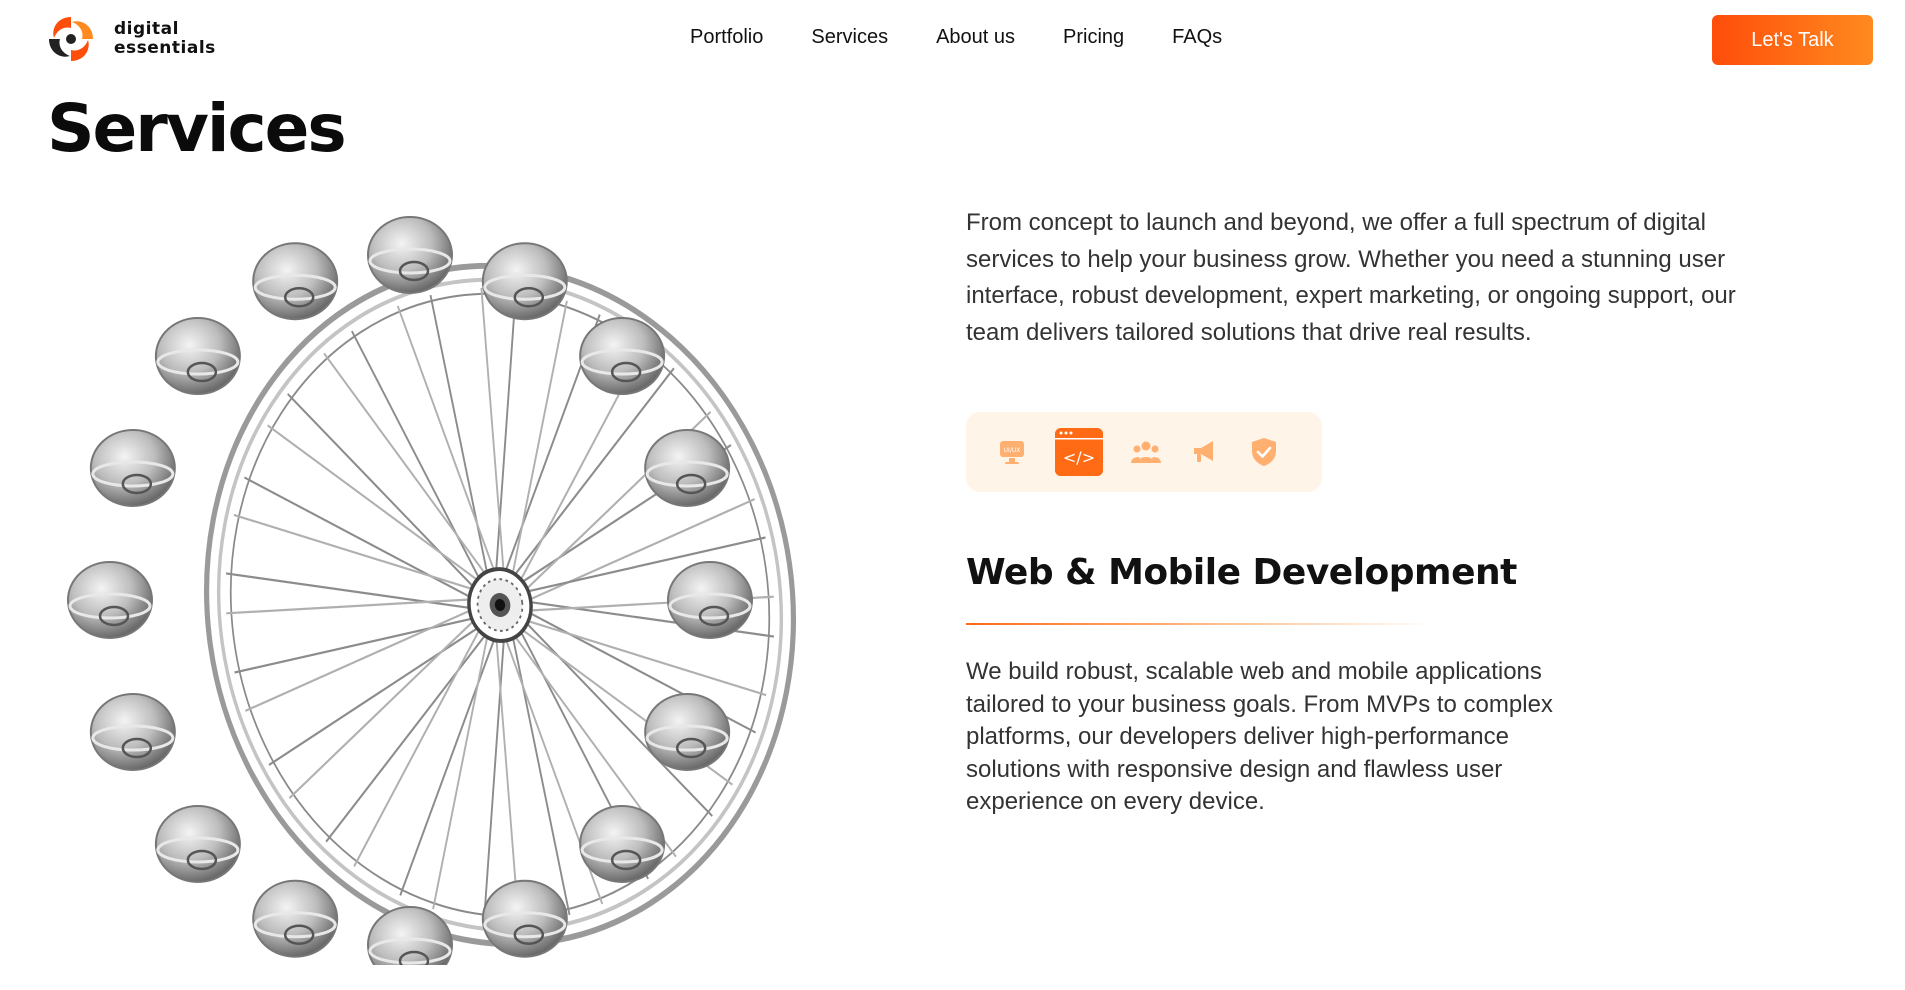 This screenshot has width=1905, height=990. Describe the element at coordinates (1241, 572) in the screenshot. I see `service-title: Web & Mobile Development` at that location.